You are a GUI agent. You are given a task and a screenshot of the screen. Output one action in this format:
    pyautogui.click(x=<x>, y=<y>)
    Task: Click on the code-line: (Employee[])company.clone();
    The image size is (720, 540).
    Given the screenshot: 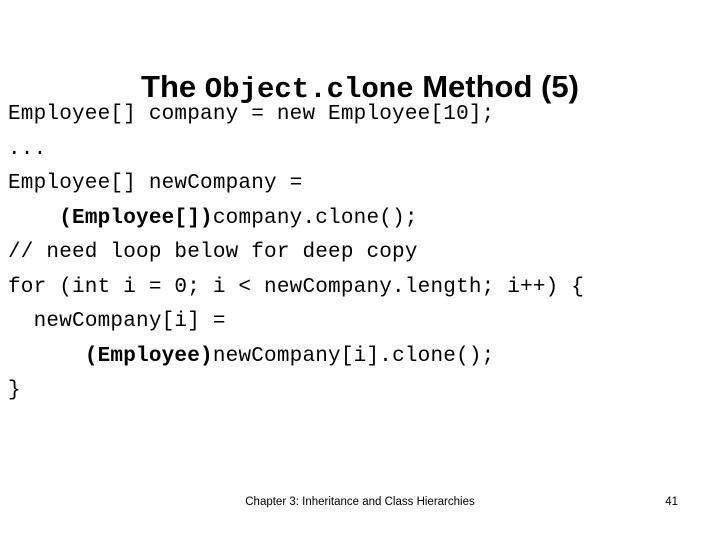 What is the action you would take?
    pyautogui.click(x=361, y=219)
    